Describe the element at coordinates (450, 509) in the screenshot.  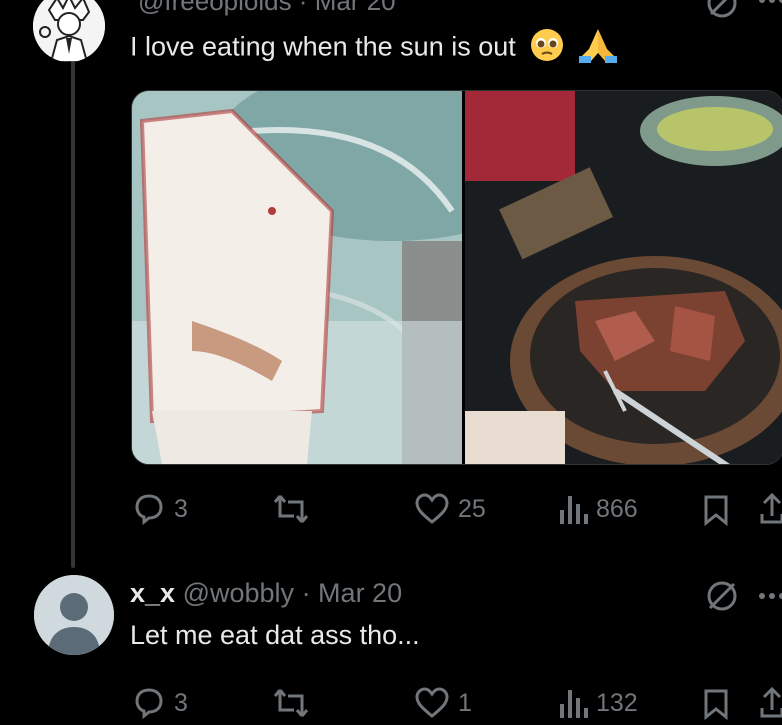
I see `like-button: 25` at that location.